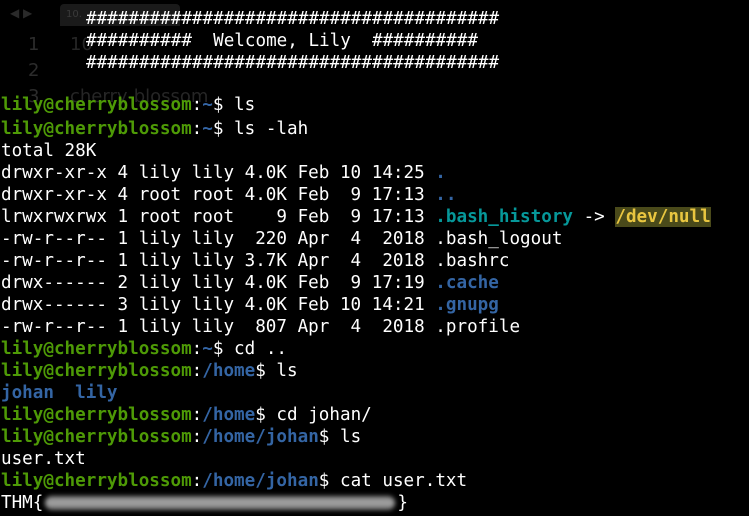 Image resolution: width=749 pixels, height=516 pixels. I want to click on editor-ghost-tab-label: 10., so click(74, 14).